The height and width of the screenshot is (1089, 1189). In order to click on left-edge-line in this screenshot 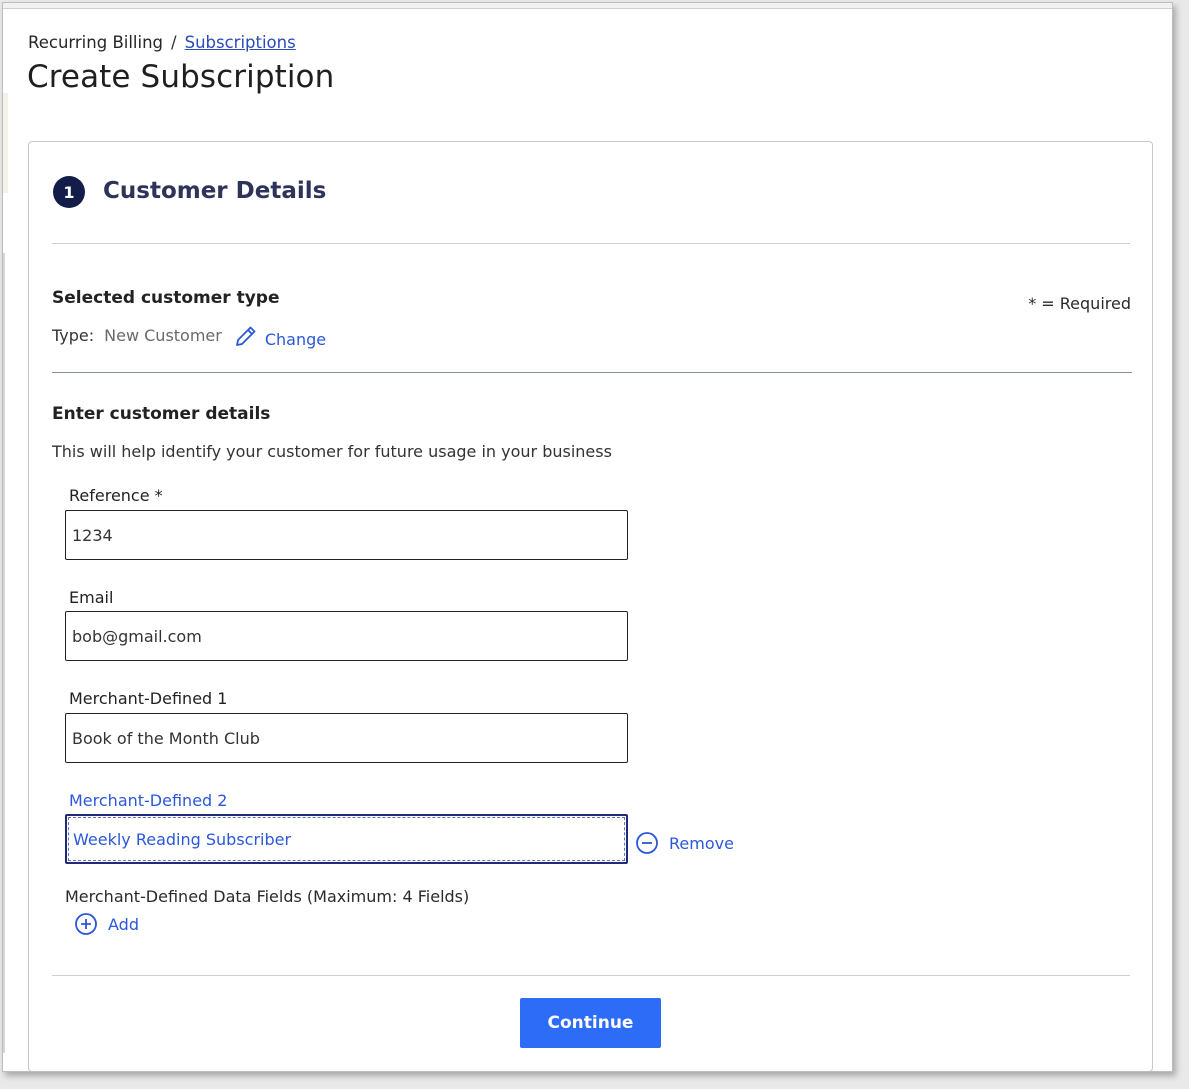, I will do `click(4, 653)`.